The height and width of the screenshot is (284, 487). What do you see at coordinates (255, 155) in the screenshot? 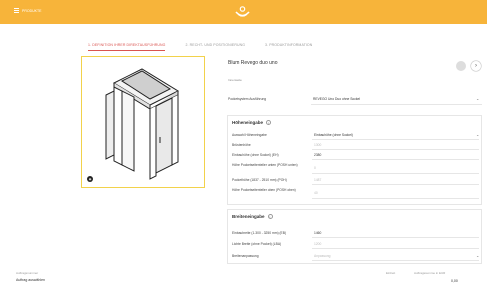
I see `height-row-label: Einbauhöhe (ohne Sockel) (EH)` at bounding box center [255, 155].